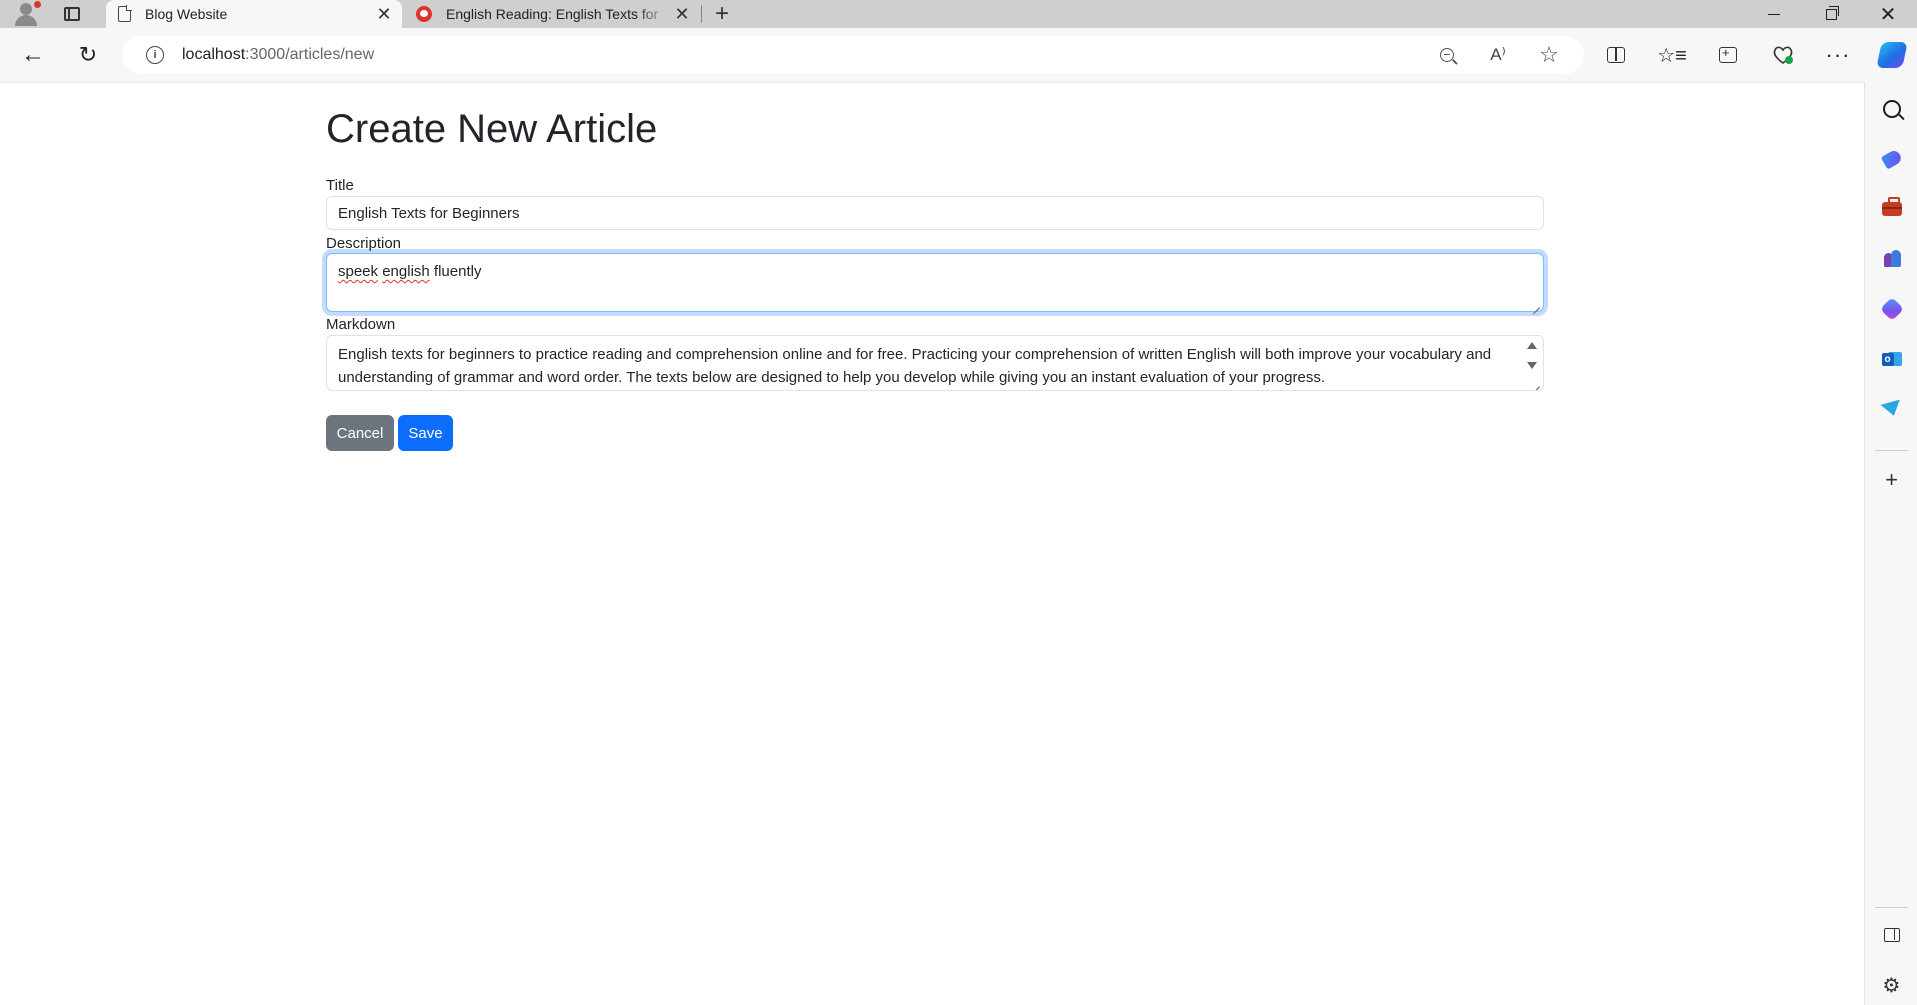  Describe the element at coordinates (1891, 209) in the screenshot. I see `sidebar-tools-icon` at that location.